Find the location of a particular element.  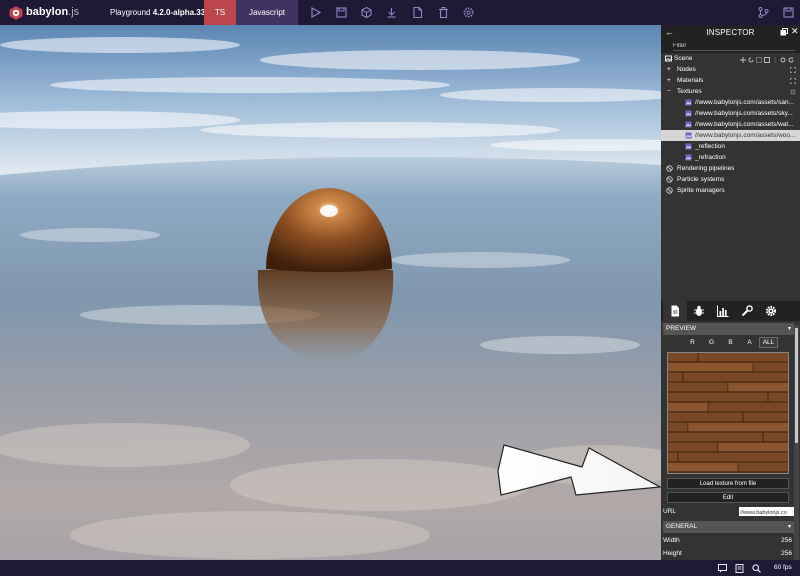

version-number: 4.2.0-alpha.33 is located at coordinates (179, 12).